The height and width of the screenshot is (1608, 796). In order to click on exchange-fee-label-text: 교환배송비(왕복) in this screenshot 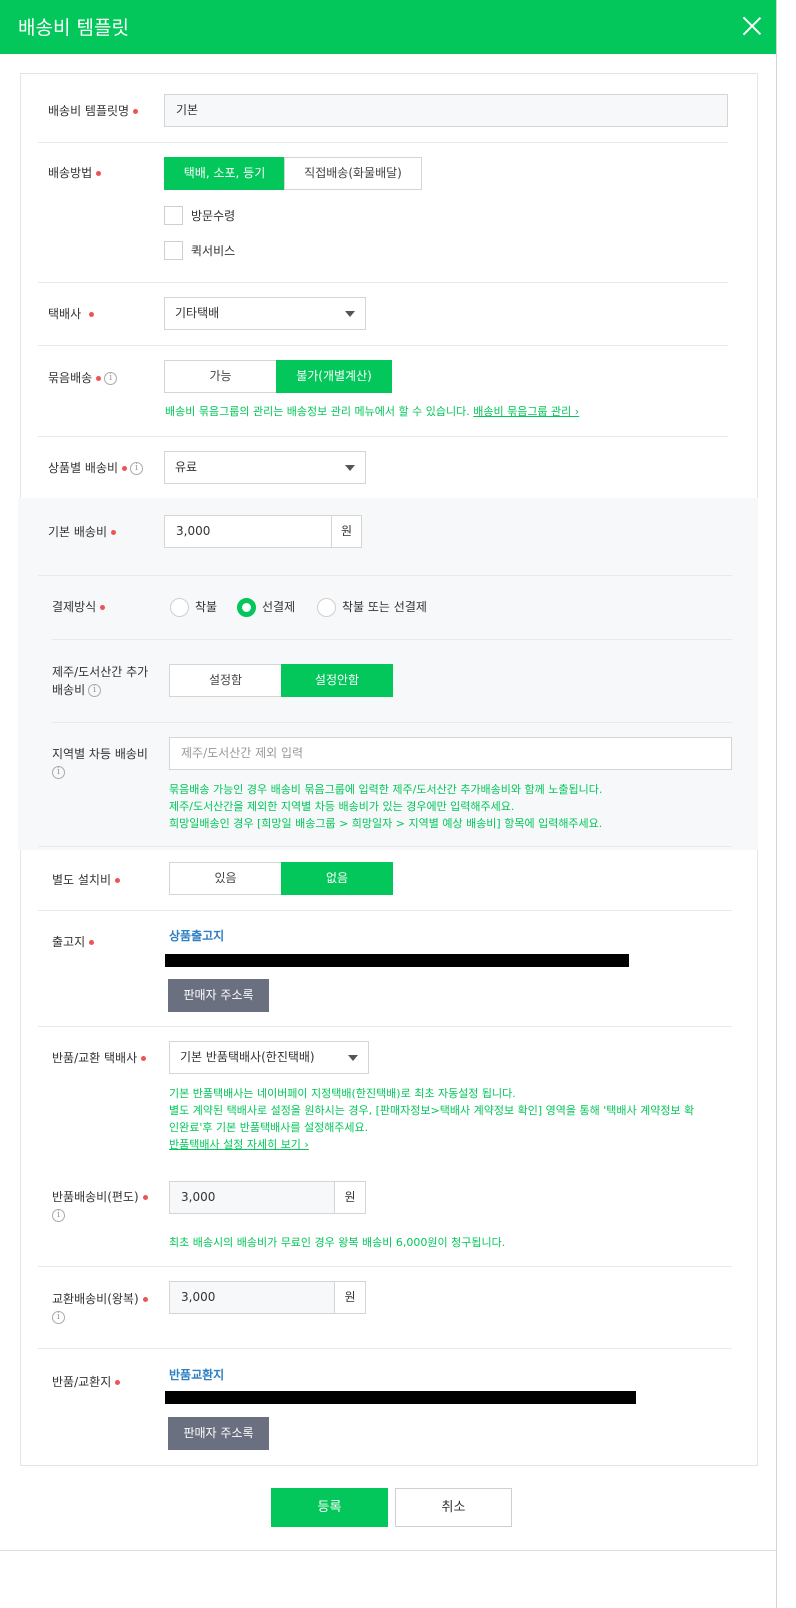, I will do `click(95, 1299)`.